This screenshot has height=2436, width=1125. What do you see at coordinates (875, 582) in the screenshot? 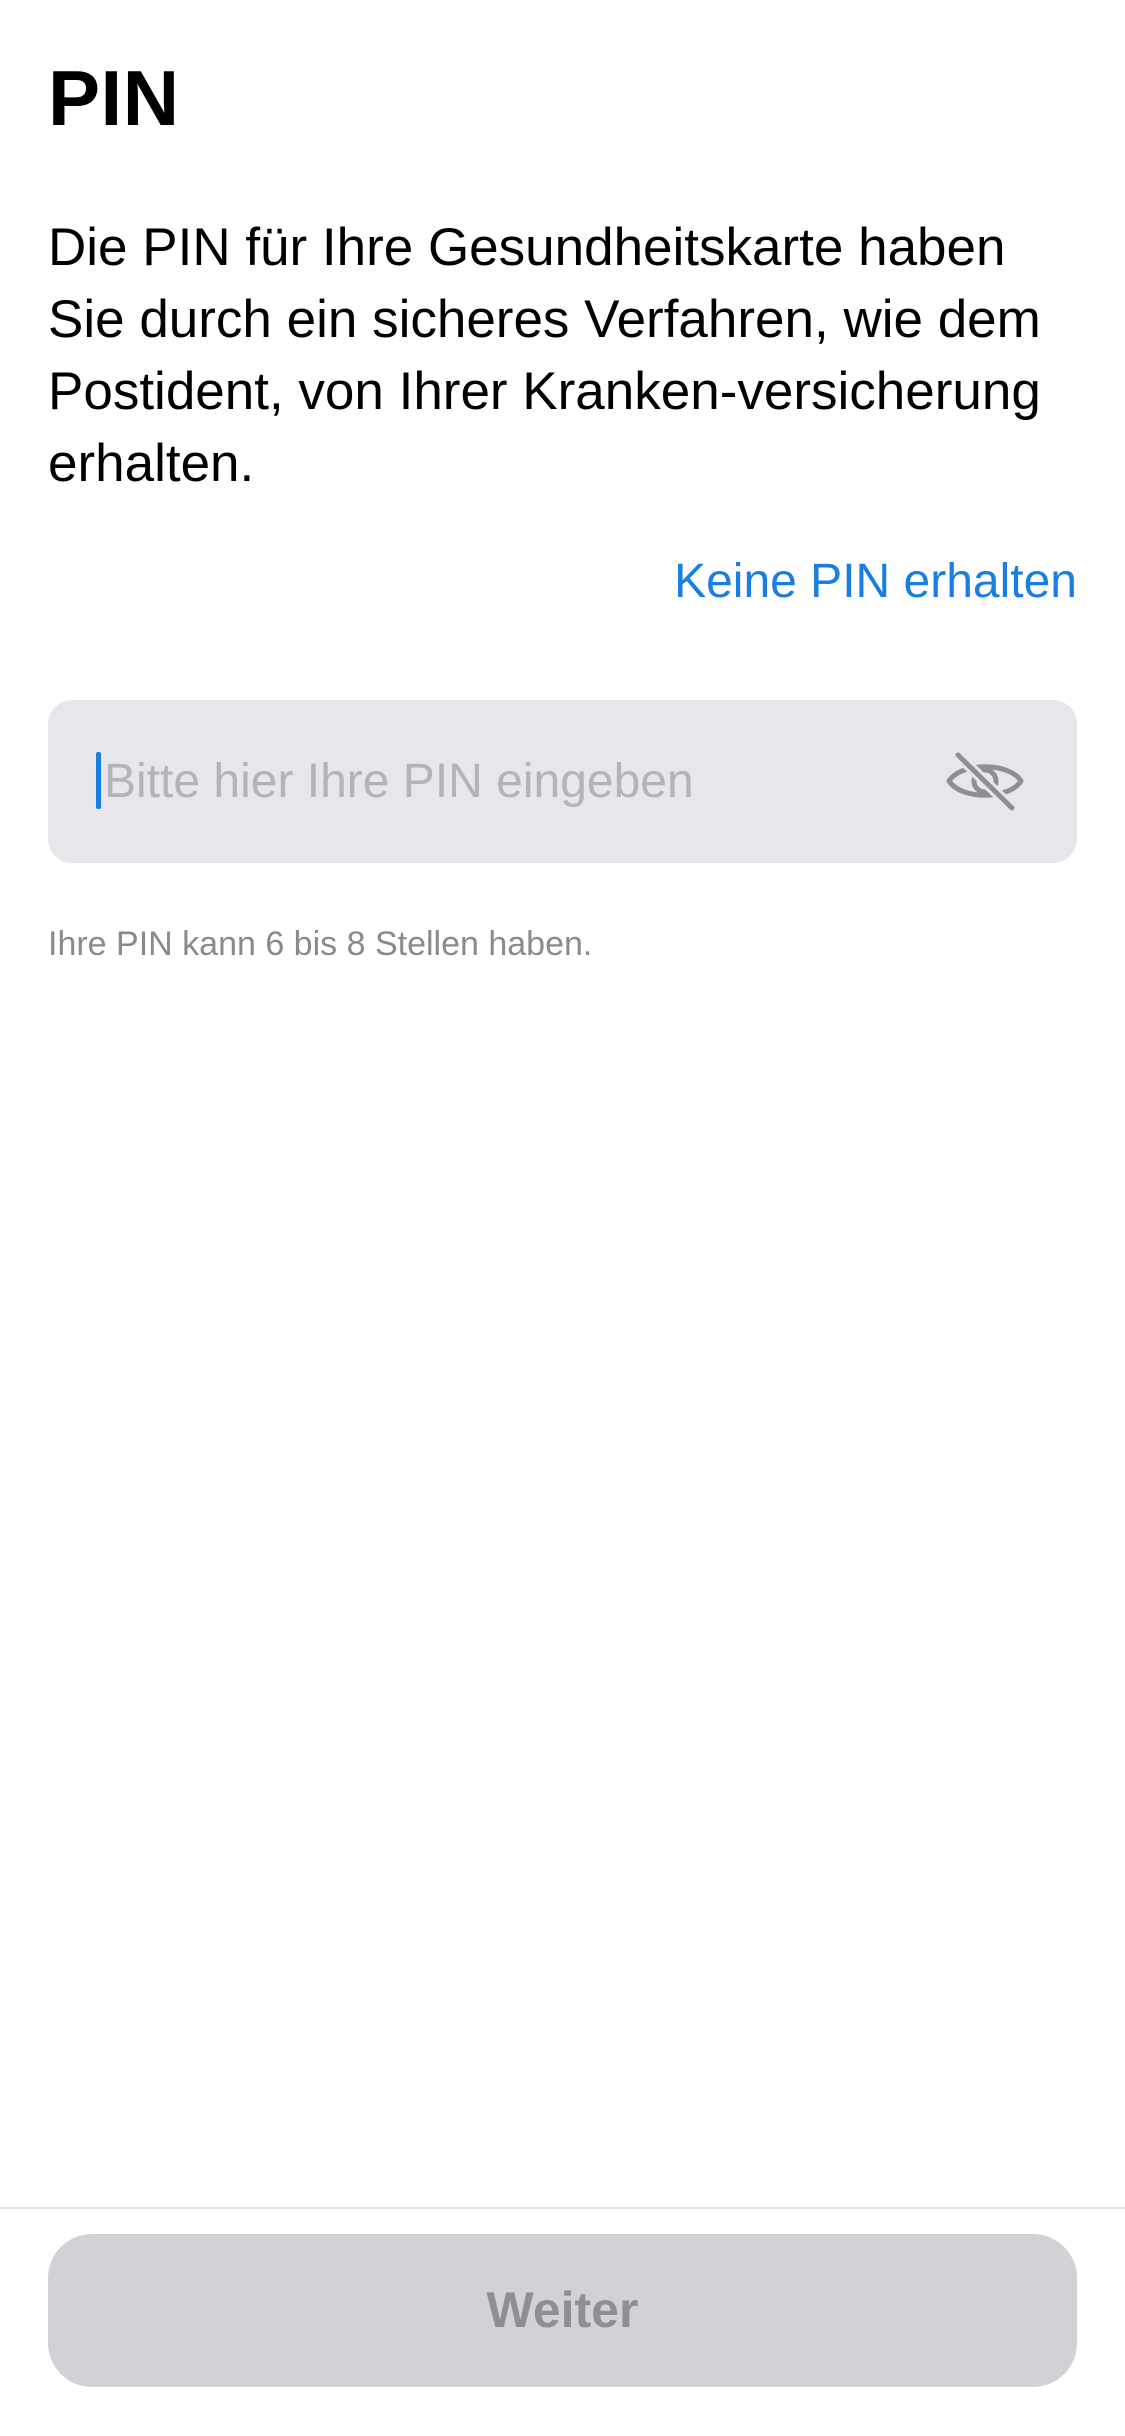
I see `no-pin-received-link: Keine PIN erhalten` at bounding box center [875, 582].